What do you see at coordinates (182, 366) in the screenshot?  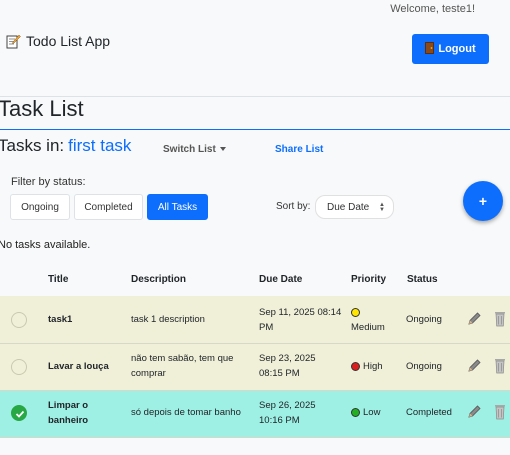 I see `task-description: não tem sabão, tem que comprar` at bounding box center [182, 366].